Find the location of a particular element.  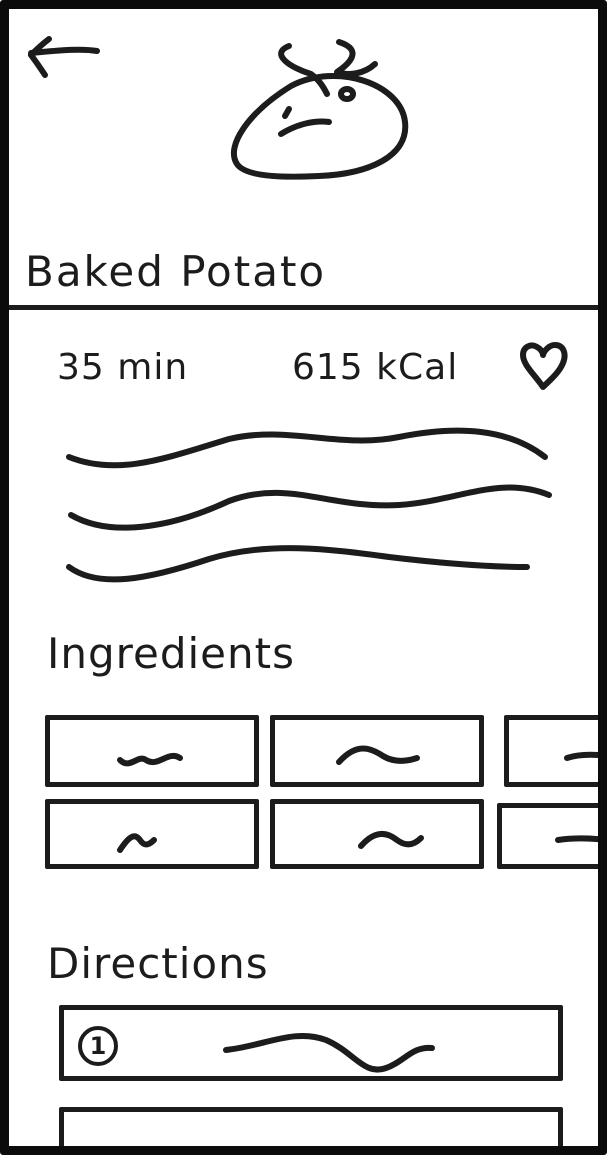

recipe-image is located at coordinates (319, 111).